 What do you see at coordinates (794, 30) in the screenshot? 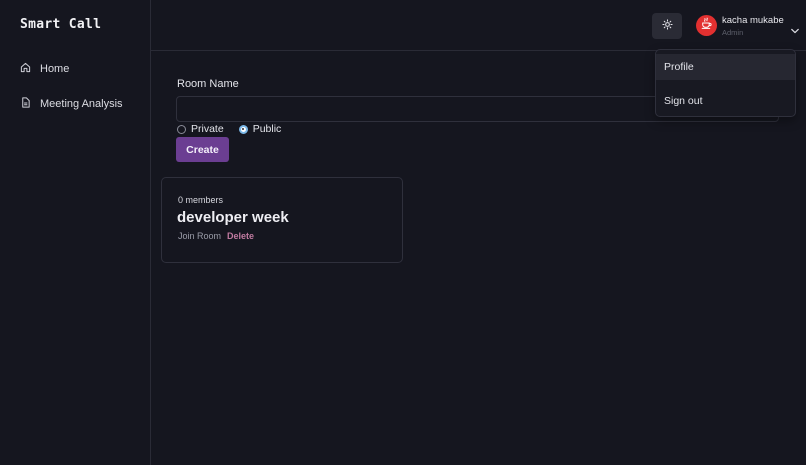
I see `chevron-down-icon` at bounding box center [794, 30].